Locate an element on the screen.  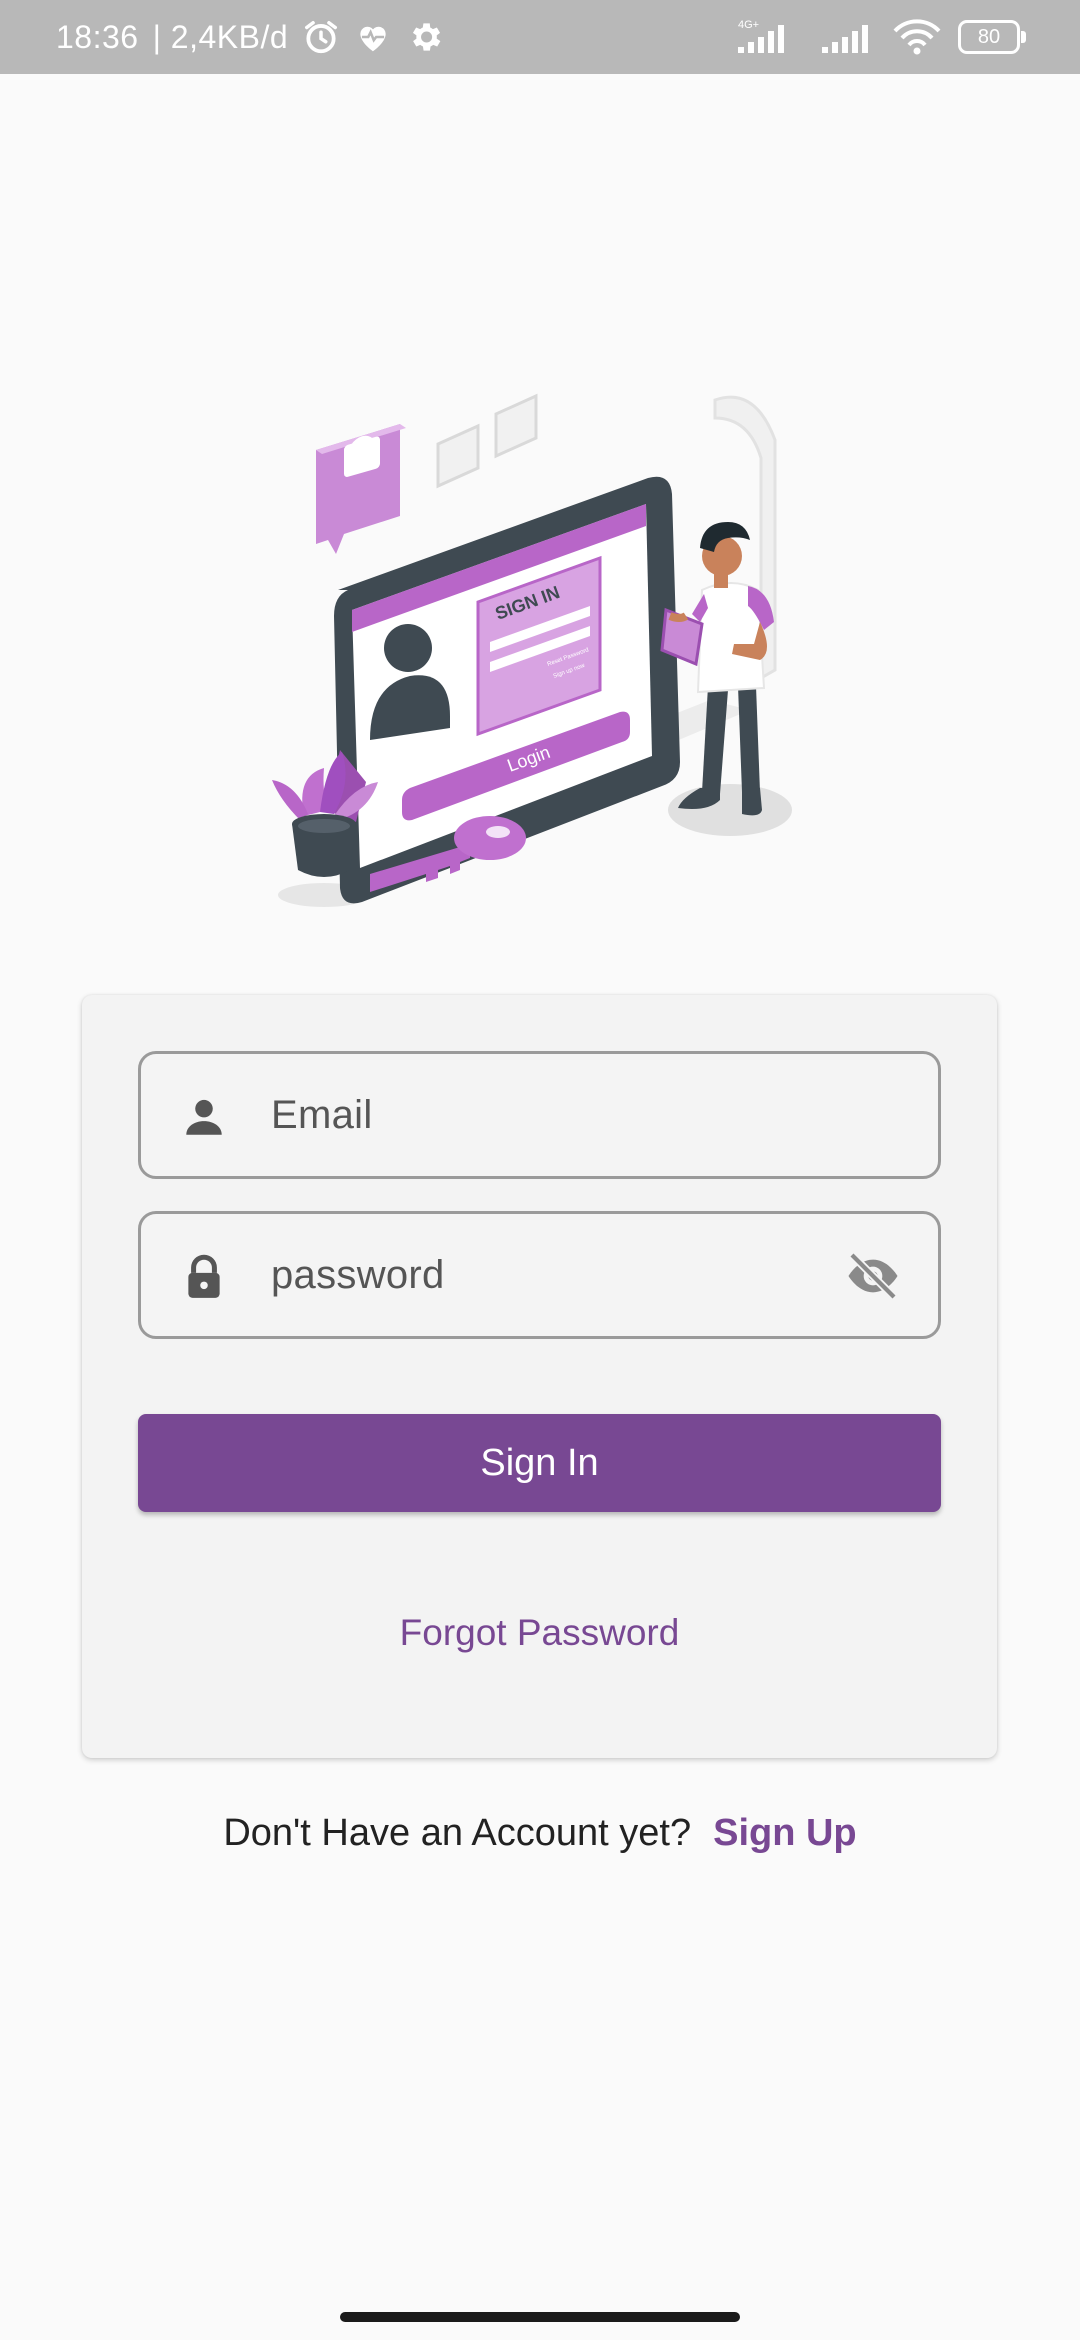
gear-icon is located at coordinates (427, 37).